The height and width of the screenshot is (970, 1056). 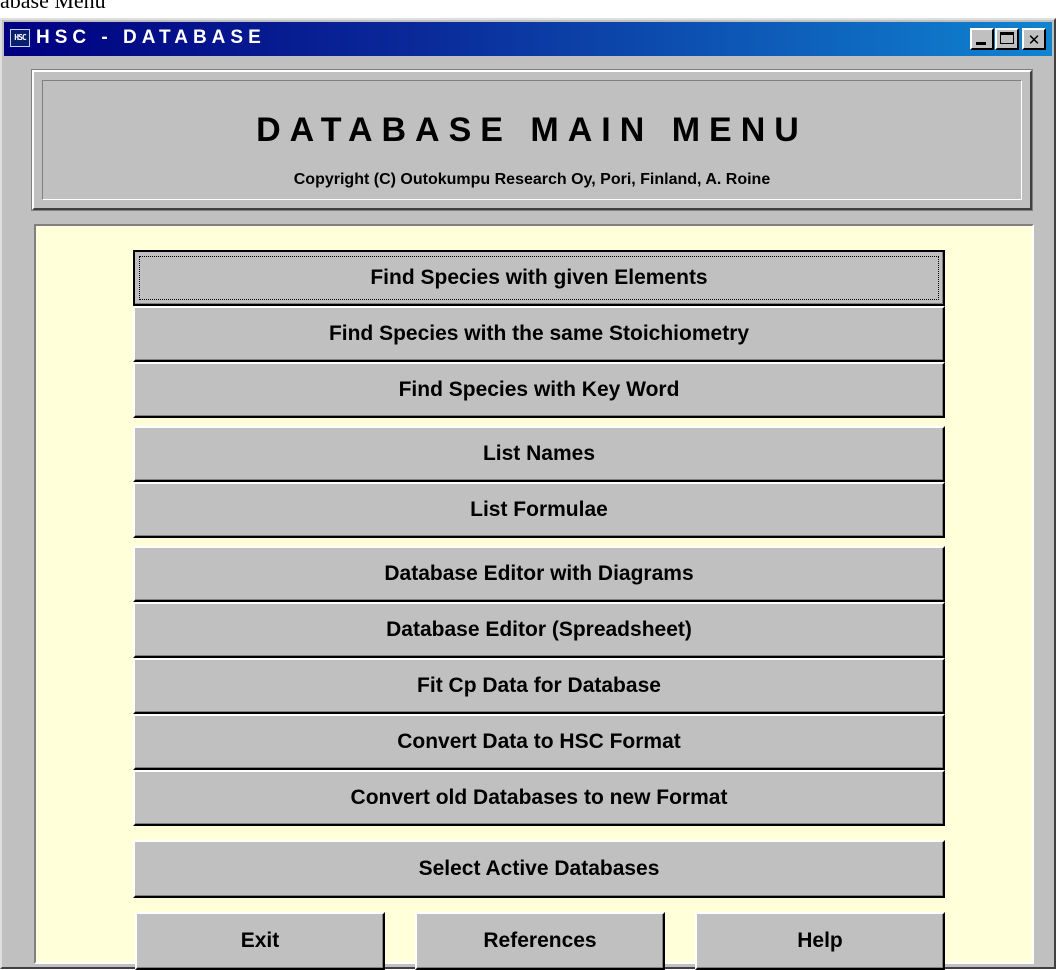 I want to click on convert-old-databases-button: Convert old Databases to new Format, so click(x=539, y=798).